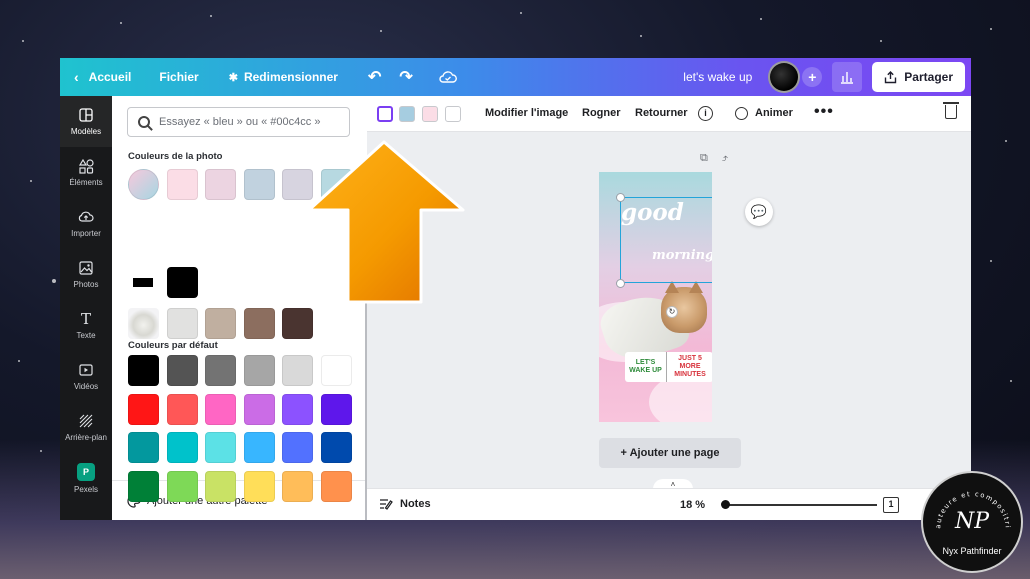 The image size is (1030, 579). I want to click on add-page-icon: ⤴, so click(732, 158).